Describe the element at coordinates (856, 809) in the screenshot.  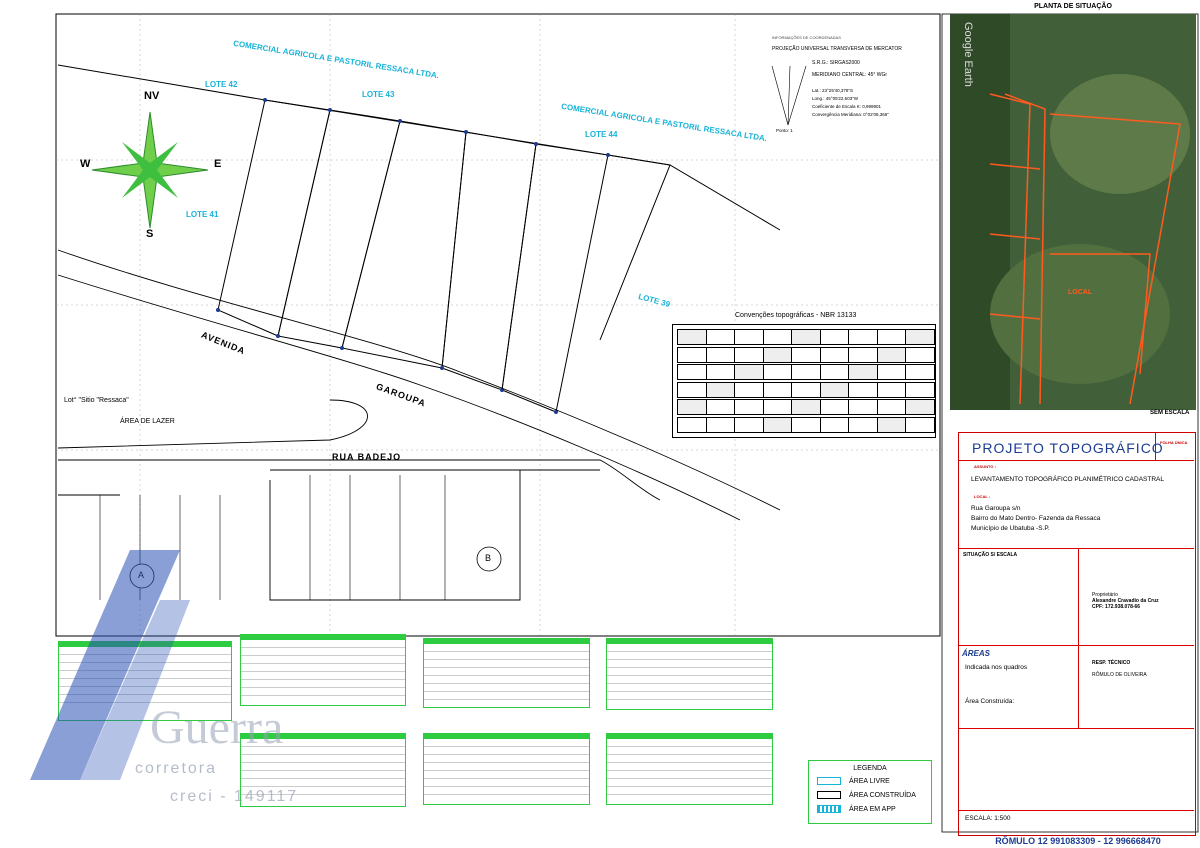
I see `legend-item: ÁREA EM APP` at that location.